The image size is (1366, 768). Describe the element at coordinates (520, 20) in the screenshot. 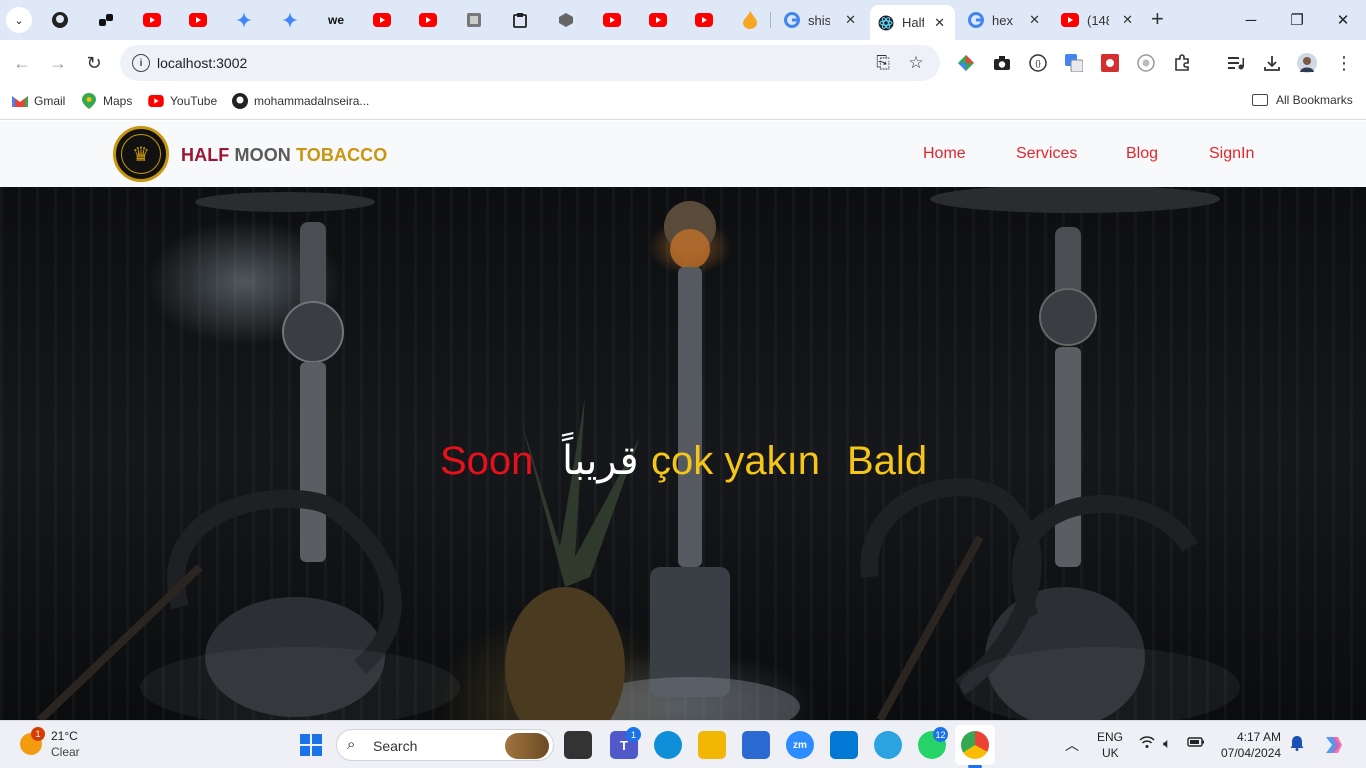

I see `pinned-tab-clipboard` at that location.